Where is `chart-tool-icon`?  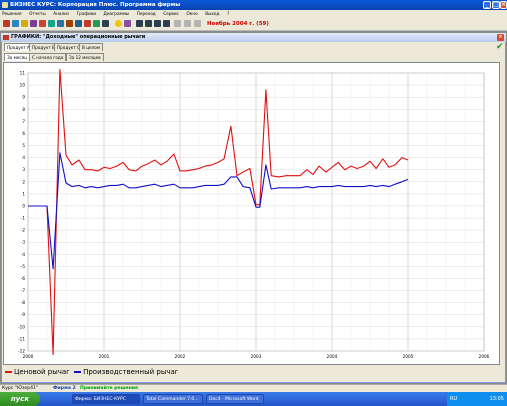 chart-tool-icon is located at coordinates (42, 23).